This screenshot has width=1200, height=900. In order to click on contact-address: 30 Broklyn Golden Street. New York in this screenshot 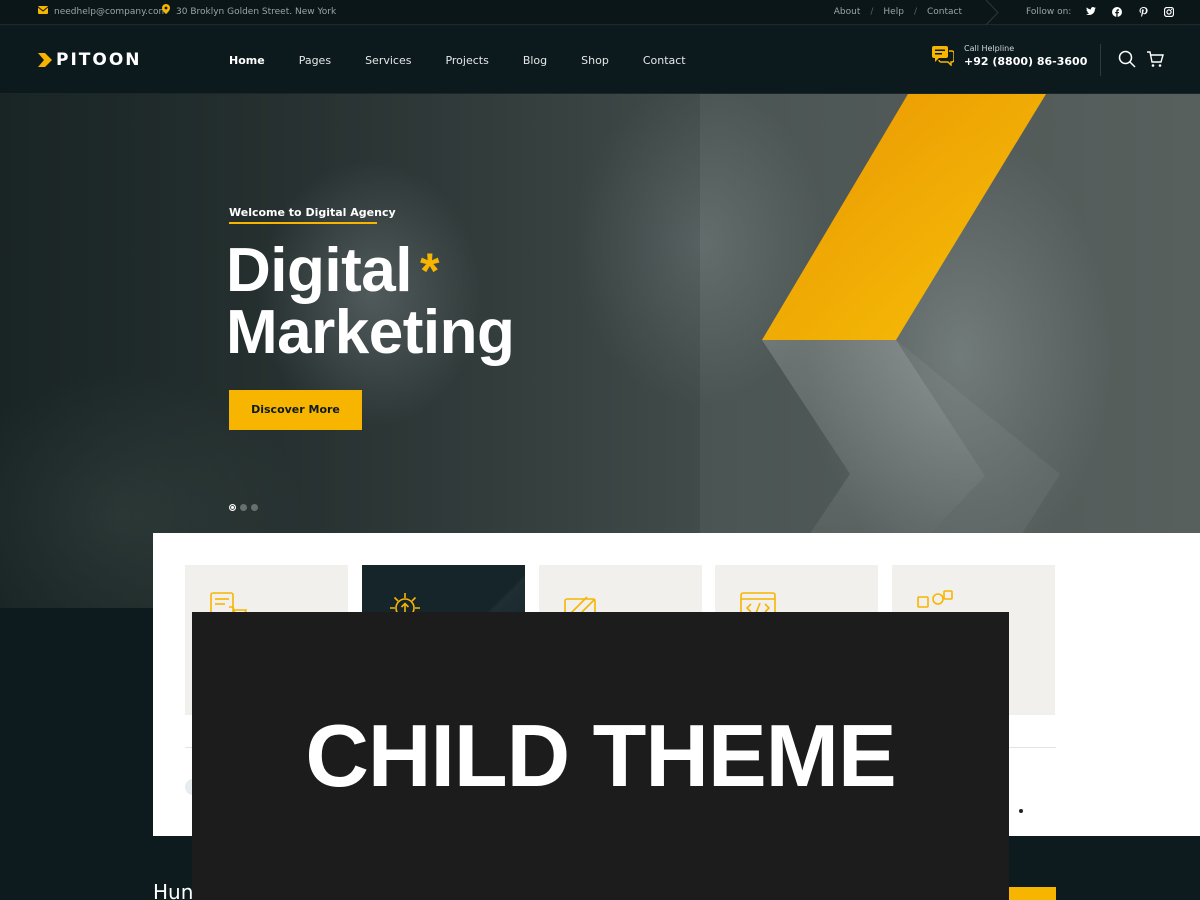, I will do `click(249, 12)`.